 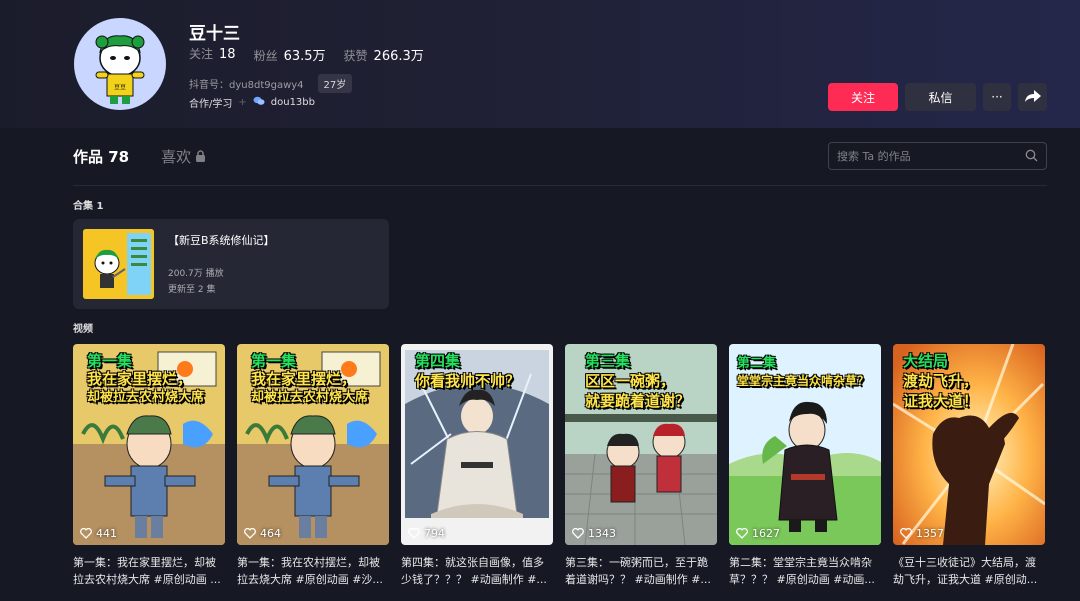 I want to click on overlay-text-line: 堂堂宗主竟当众啃杂草？, so click(x=803, y=381).